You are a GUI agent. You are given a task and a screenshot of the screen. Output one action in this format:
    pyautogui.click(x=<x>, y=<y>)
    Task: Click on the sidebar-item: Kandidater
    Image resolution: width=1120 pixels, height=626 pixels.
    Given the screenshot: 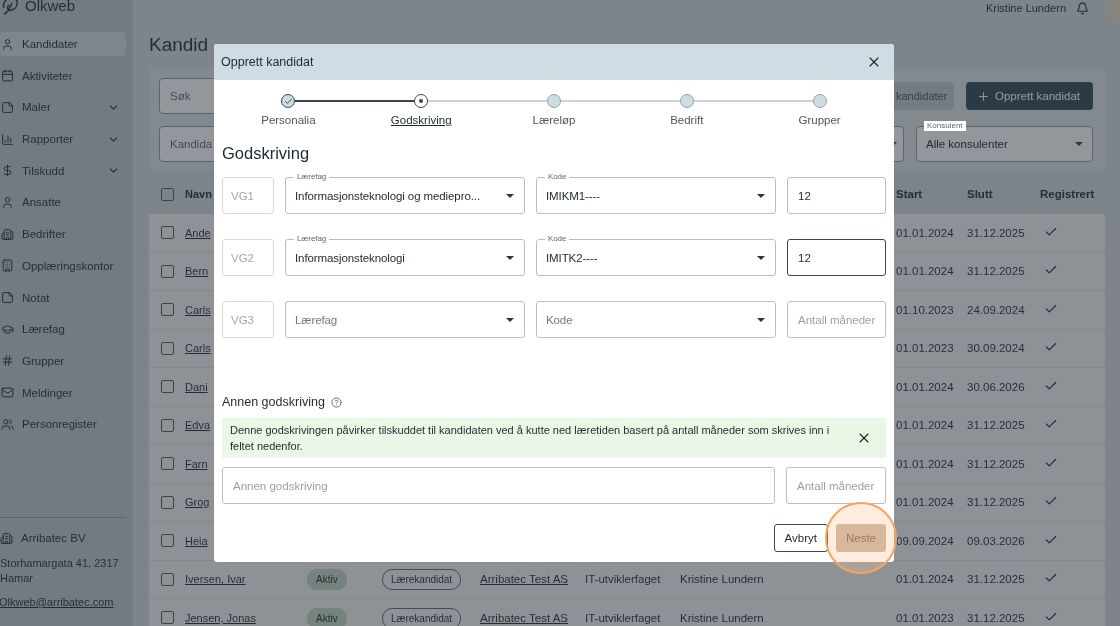 What is the action you would take?
    pyautogui.click(x=63, y=44)
    